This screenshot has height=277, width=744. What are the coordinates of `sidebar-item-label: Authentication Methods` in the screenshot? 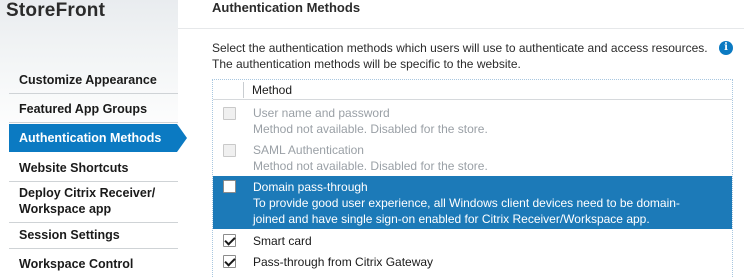 It's located at (90, 138).